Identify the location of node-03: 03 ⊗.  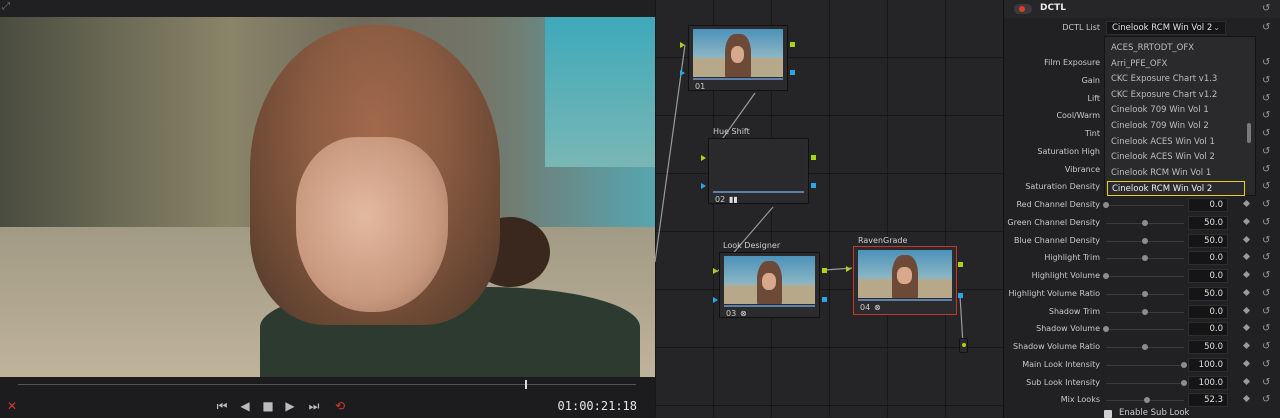
(769, 285).